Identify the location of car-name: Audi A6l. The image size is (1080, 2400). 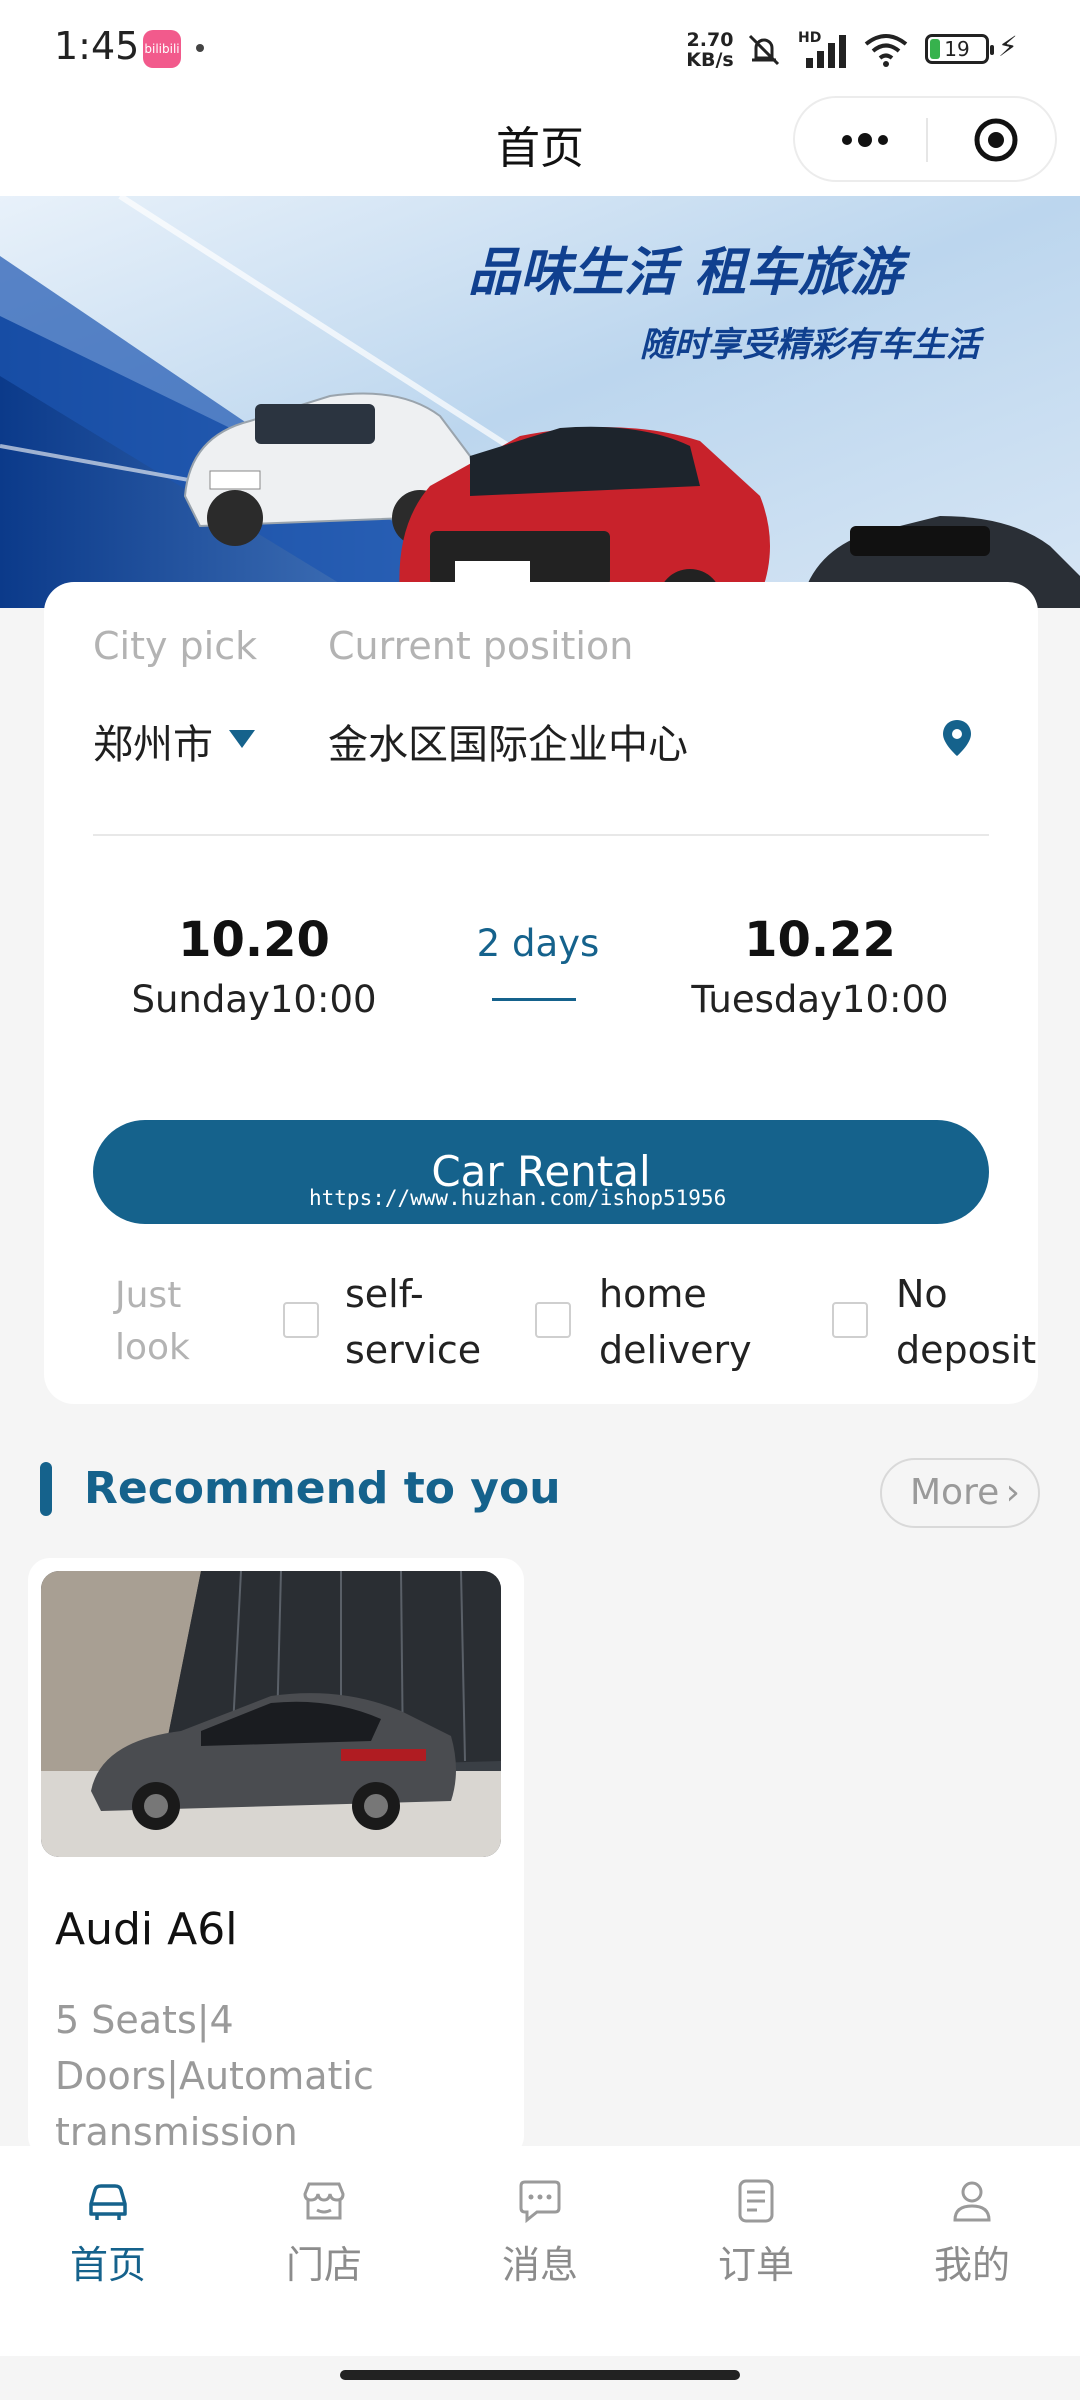
(146, 1929).